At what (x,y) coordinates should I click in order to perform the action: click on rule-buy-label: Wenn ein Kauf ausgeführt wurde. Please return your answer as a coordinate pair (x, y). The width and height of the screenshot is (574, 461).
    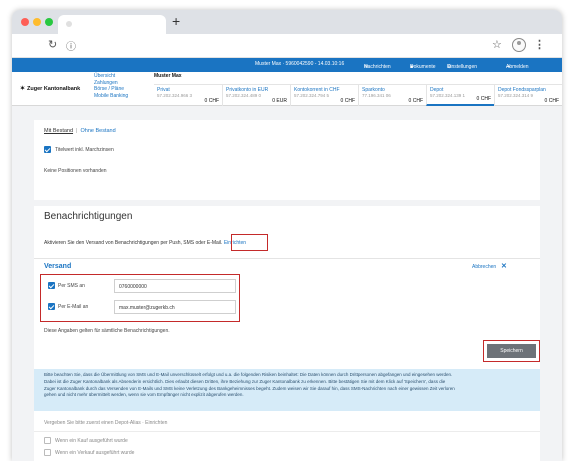
    Looking at the image, I should click on (91, 441).